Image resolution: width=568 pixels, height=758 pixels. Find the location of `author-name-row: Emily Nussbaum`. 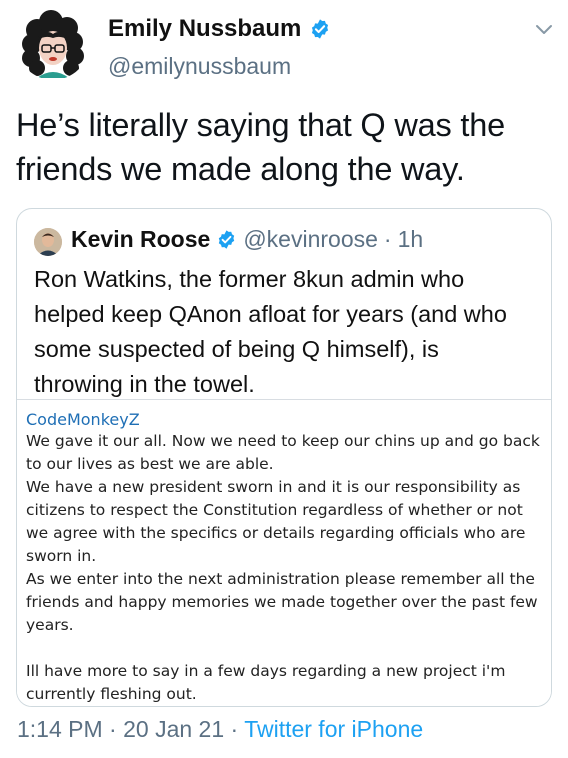

author-name-row: Emily Nussbaum is located at coordinates (219, 29).